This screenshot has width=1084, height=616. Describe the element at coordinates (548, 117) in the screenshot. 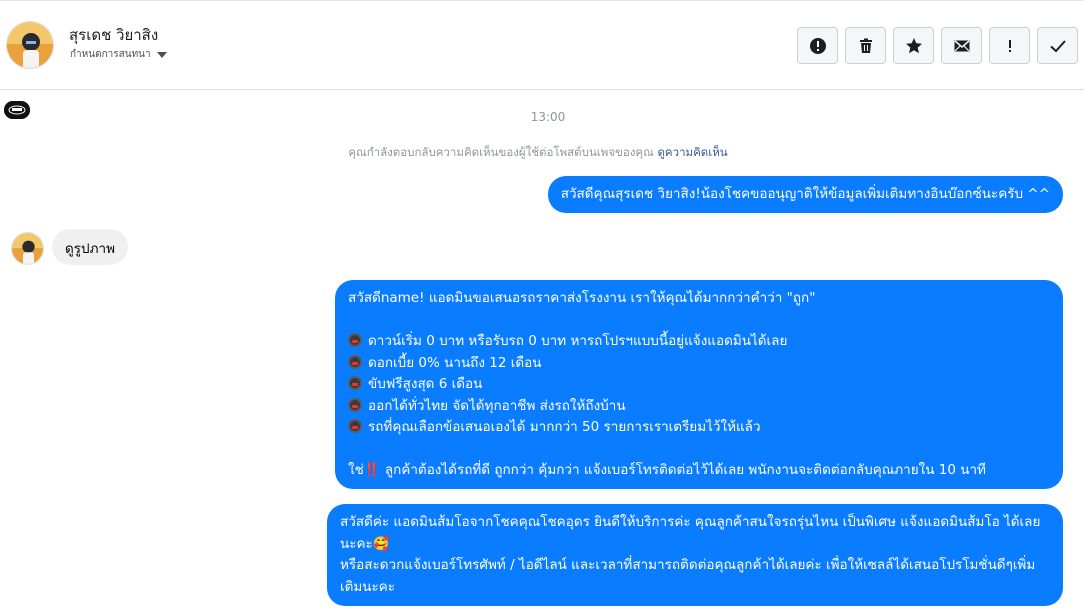

I see `message-timestamp: 13:00` at that location.